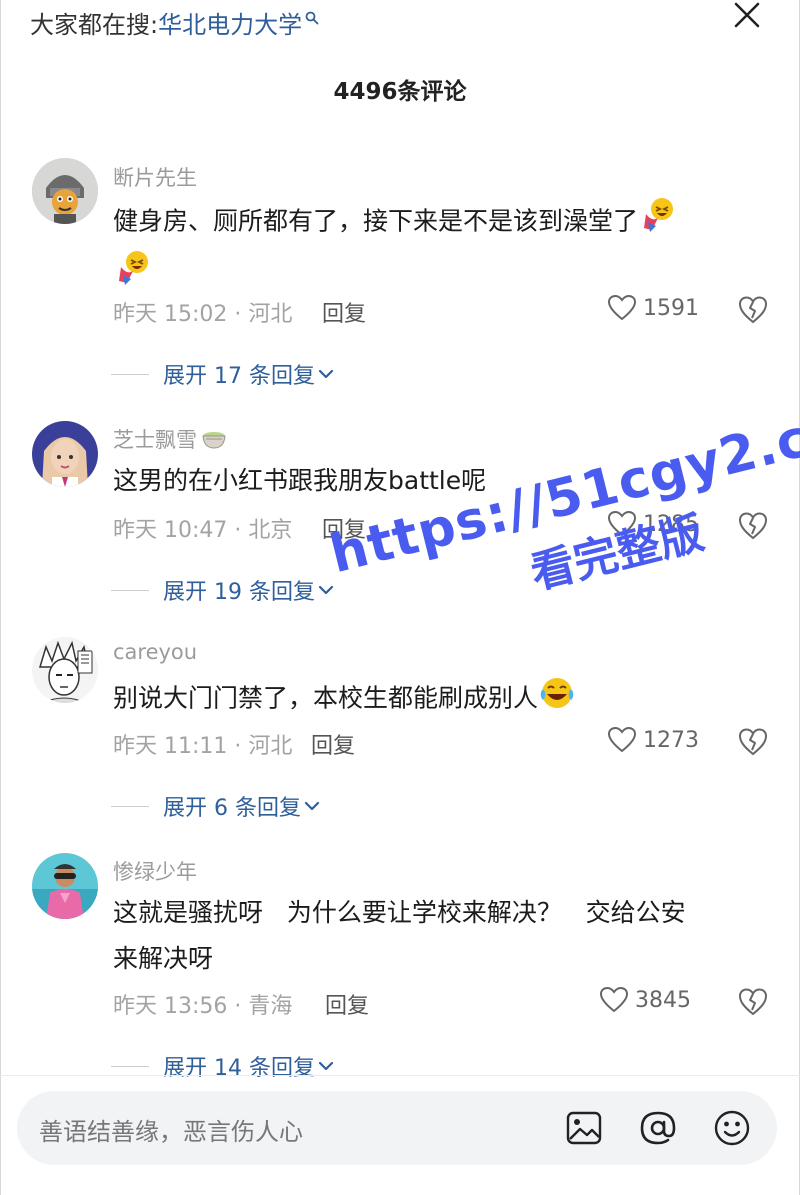  What do you see at coordinates (557, 699) in the screenshot?
I see `crying-laughing-emoji-icon` at bounding box center [557, 699].